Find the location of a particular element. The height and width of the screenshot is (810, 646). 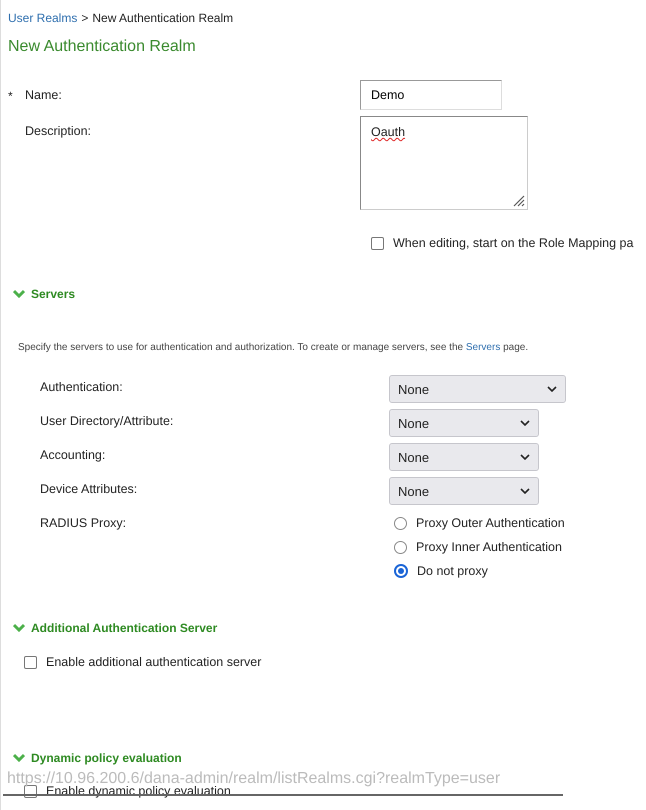

section-heading: Servers is located at coordinates (53, 294).